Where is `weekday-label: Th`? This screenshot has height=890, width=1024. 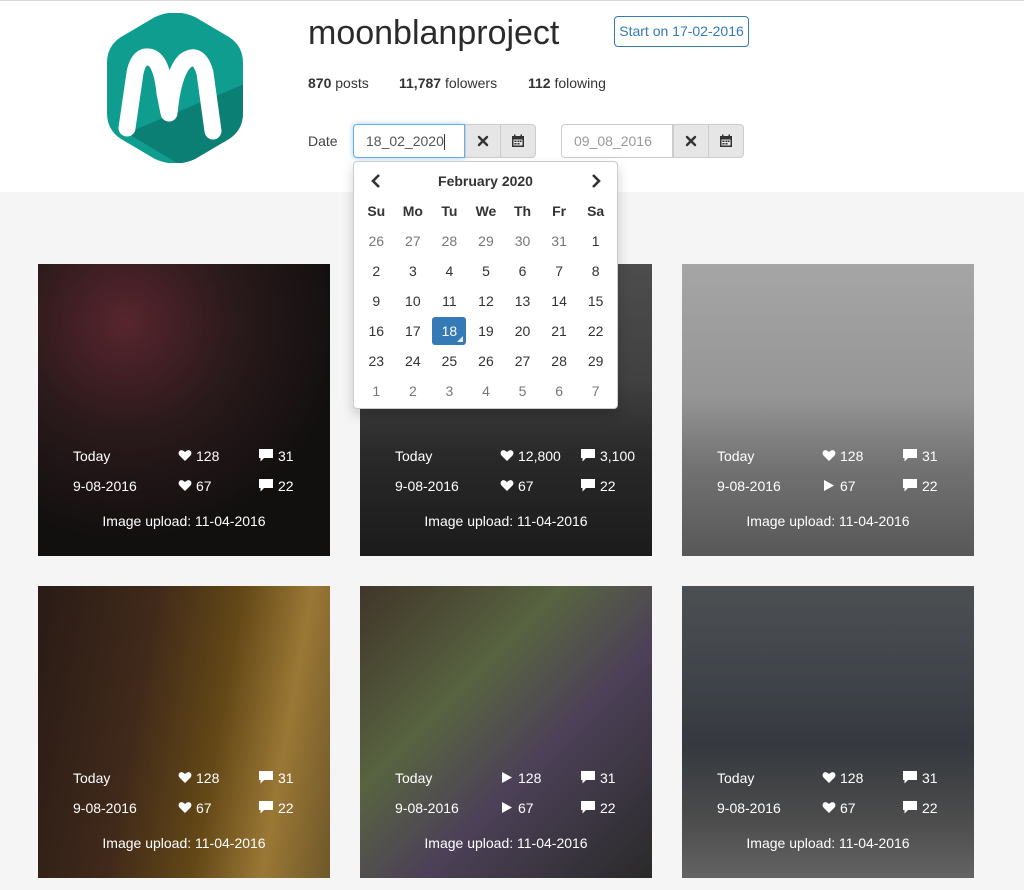 weekday-label: Th is located at coordinates (522, 211).